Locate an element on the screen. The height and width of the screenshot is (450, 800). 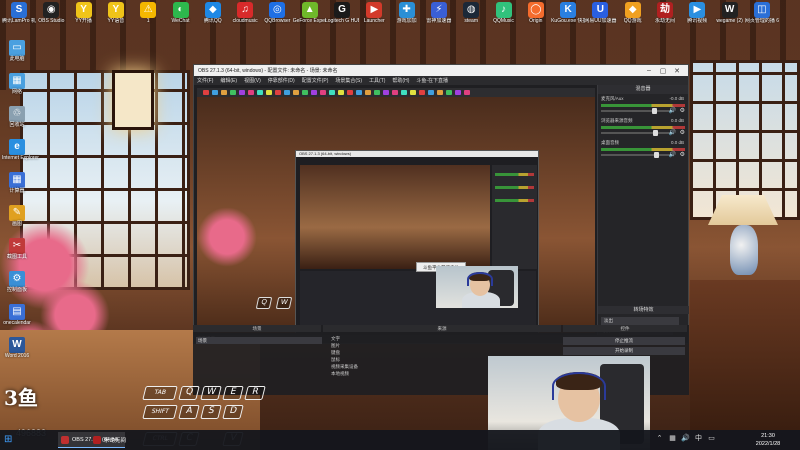
close-icon: ✕ is located at coordinates (677, 71).